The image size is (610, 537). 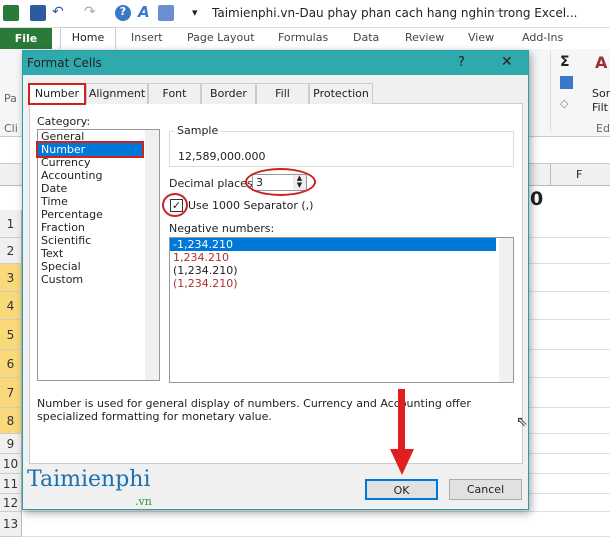 I want to click on row-header: 5, so click(x=11, y=335).